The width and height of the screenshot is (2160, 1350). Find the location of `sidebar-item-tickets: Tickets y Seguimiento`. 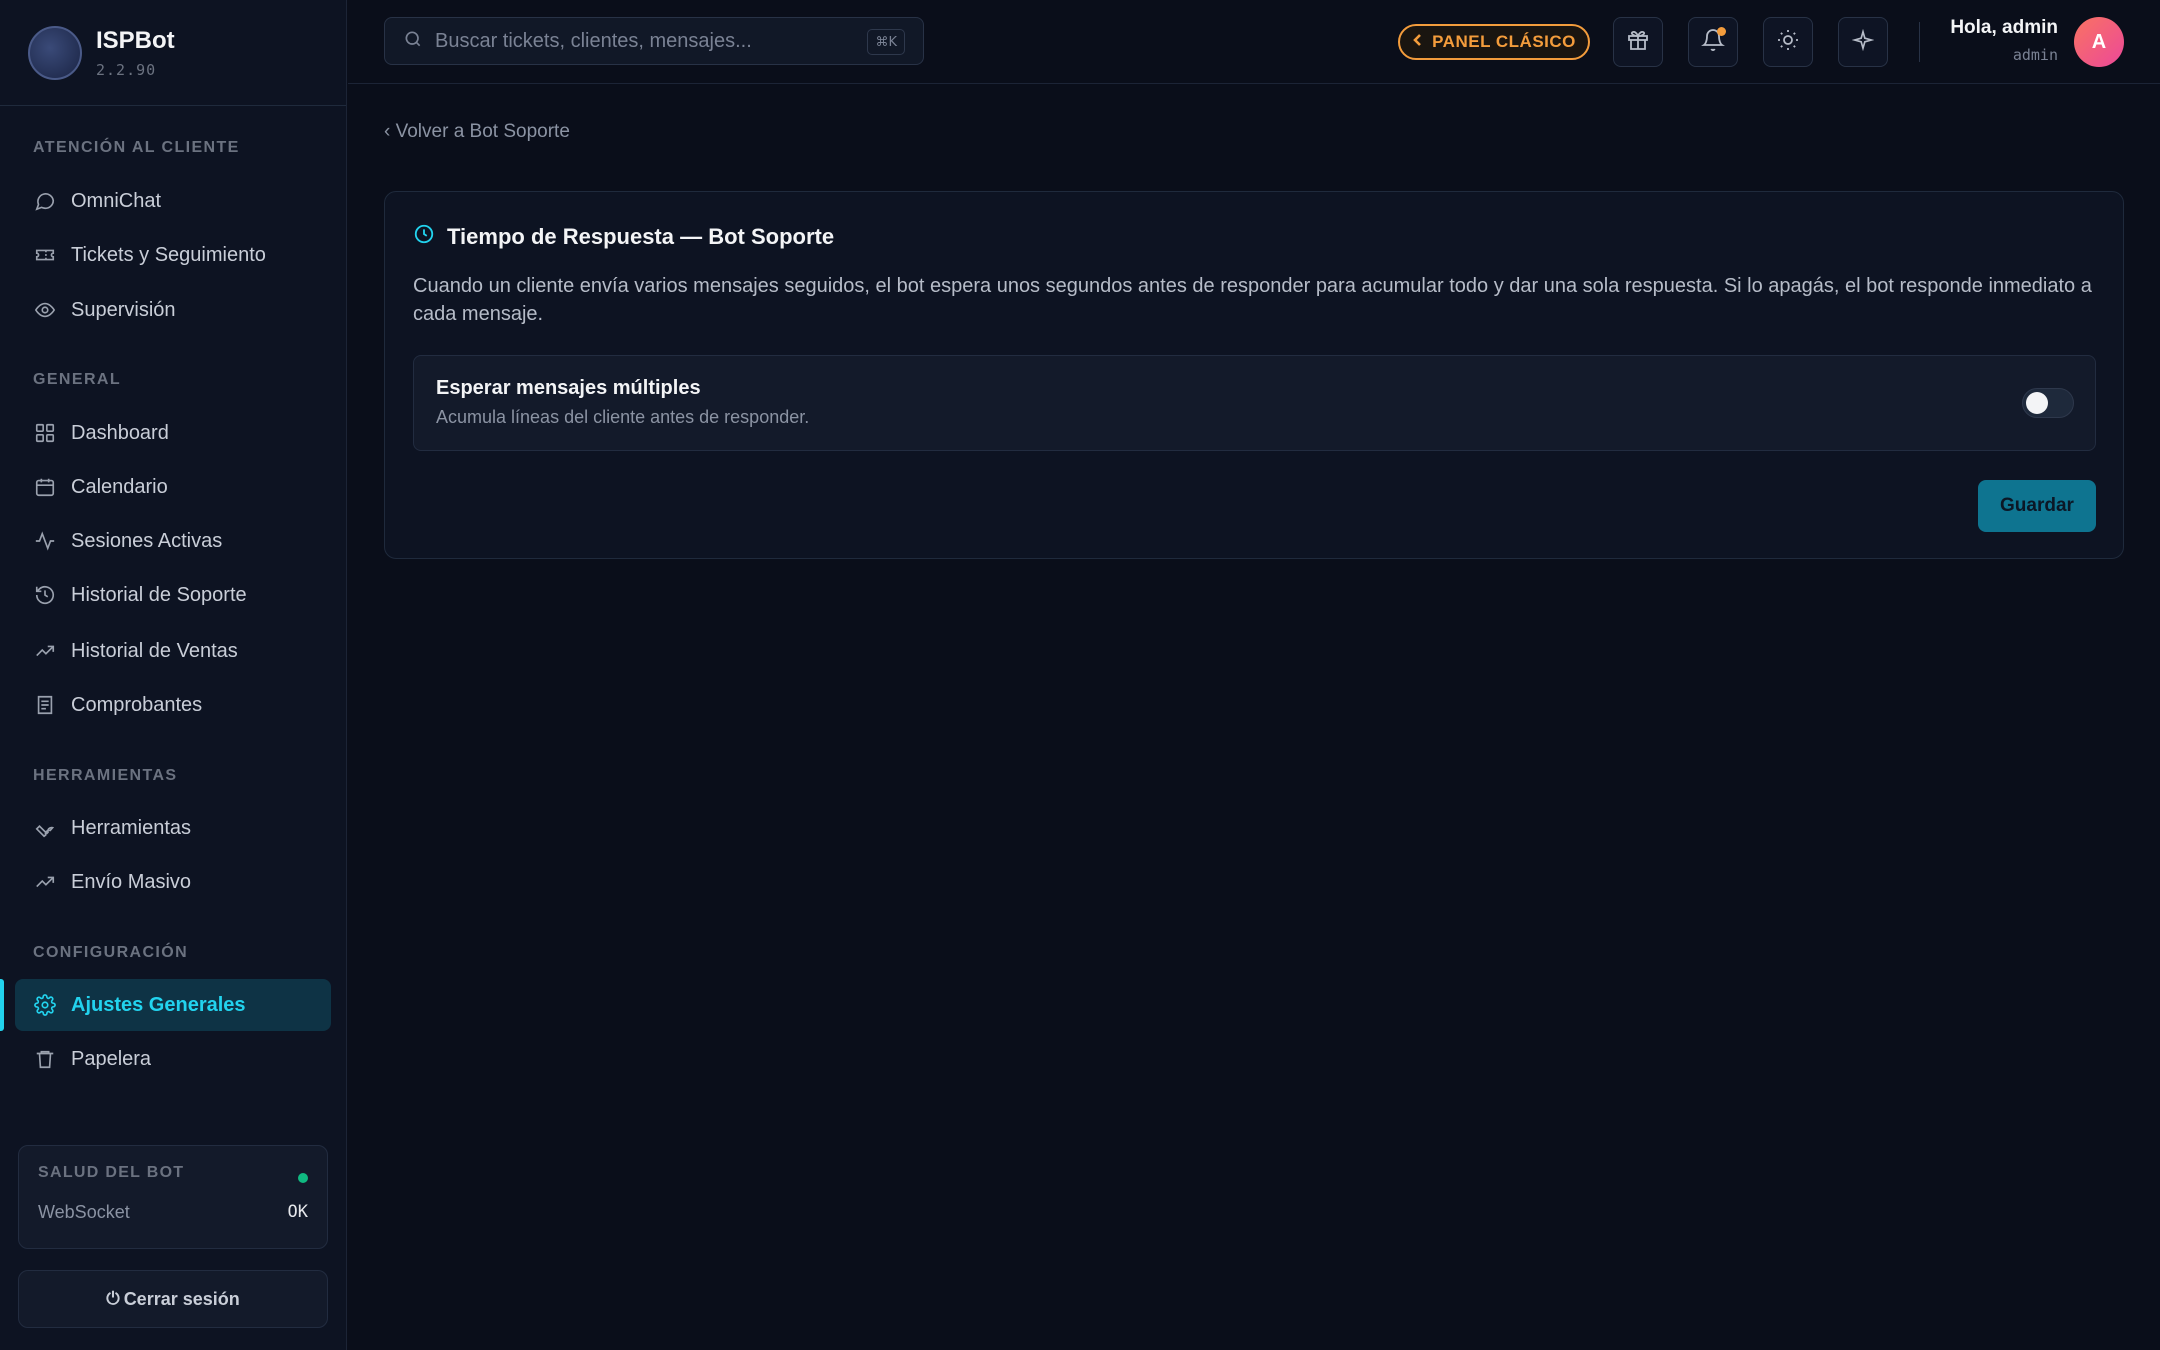

sidebar-item-tickets: Tickets y Seguimiento is located at coordinates (173, 255).